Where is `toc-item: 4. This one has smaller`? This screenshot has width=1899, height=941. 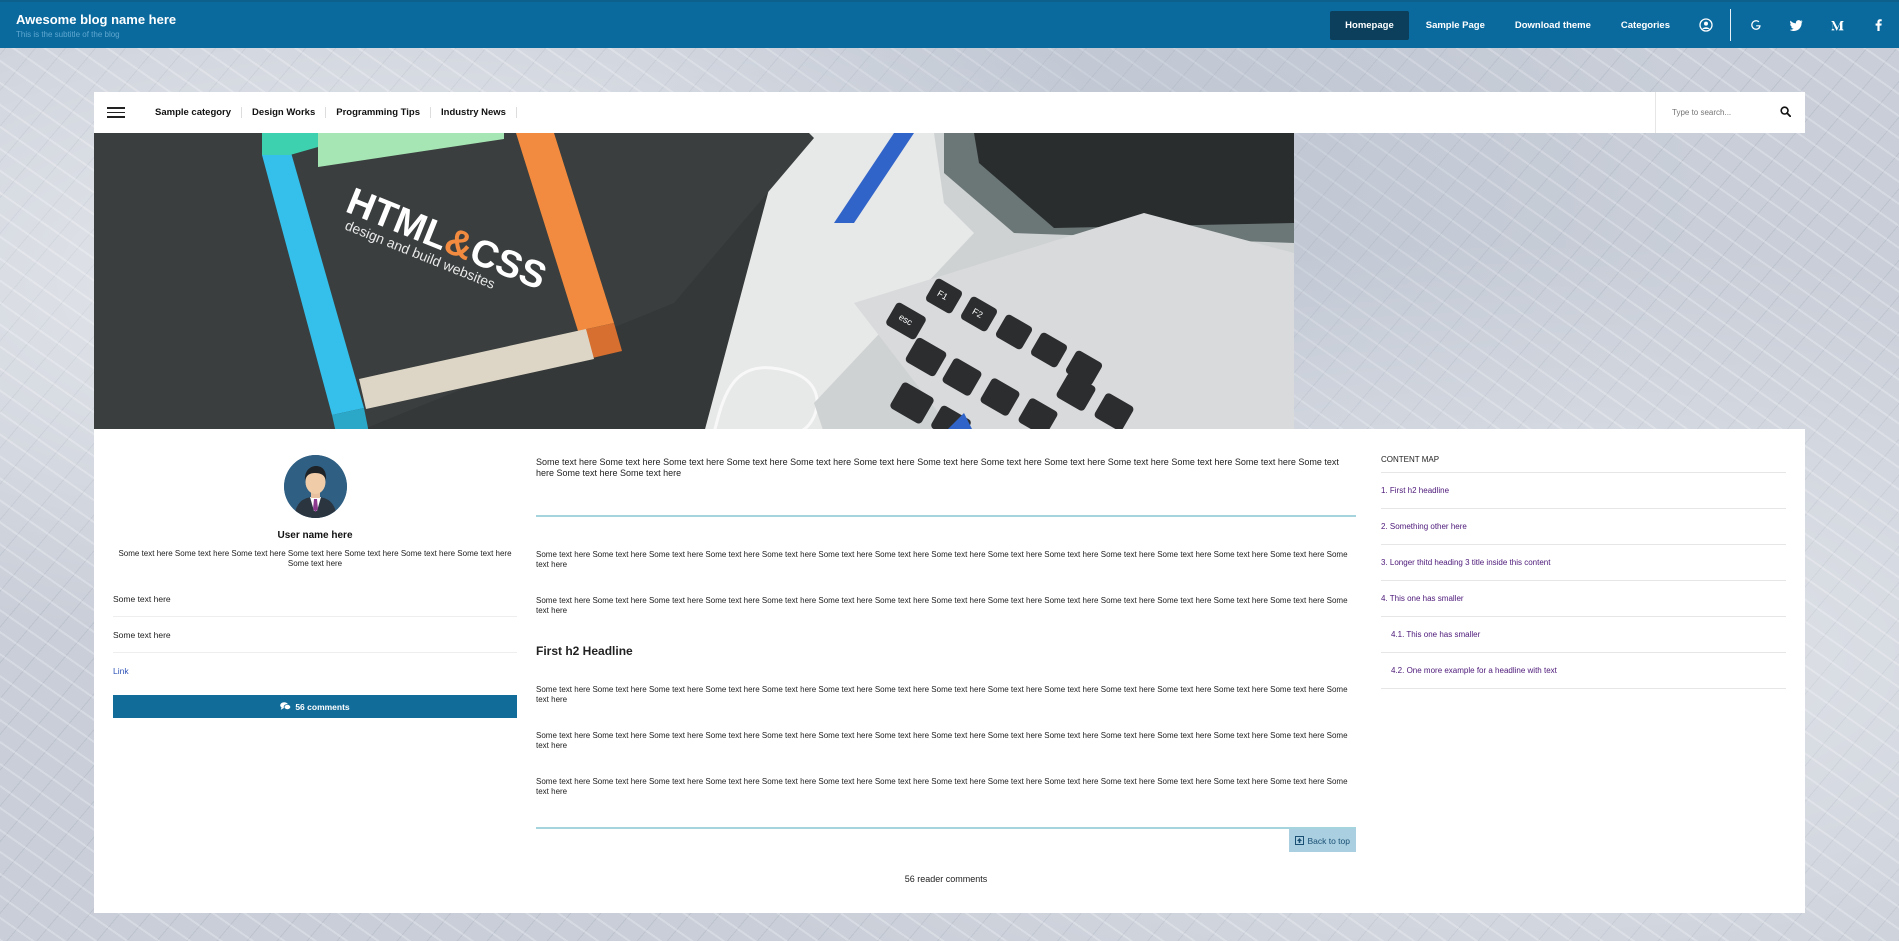 toc-item: 4. This one has smaller is located at coordinates (1583, 599).